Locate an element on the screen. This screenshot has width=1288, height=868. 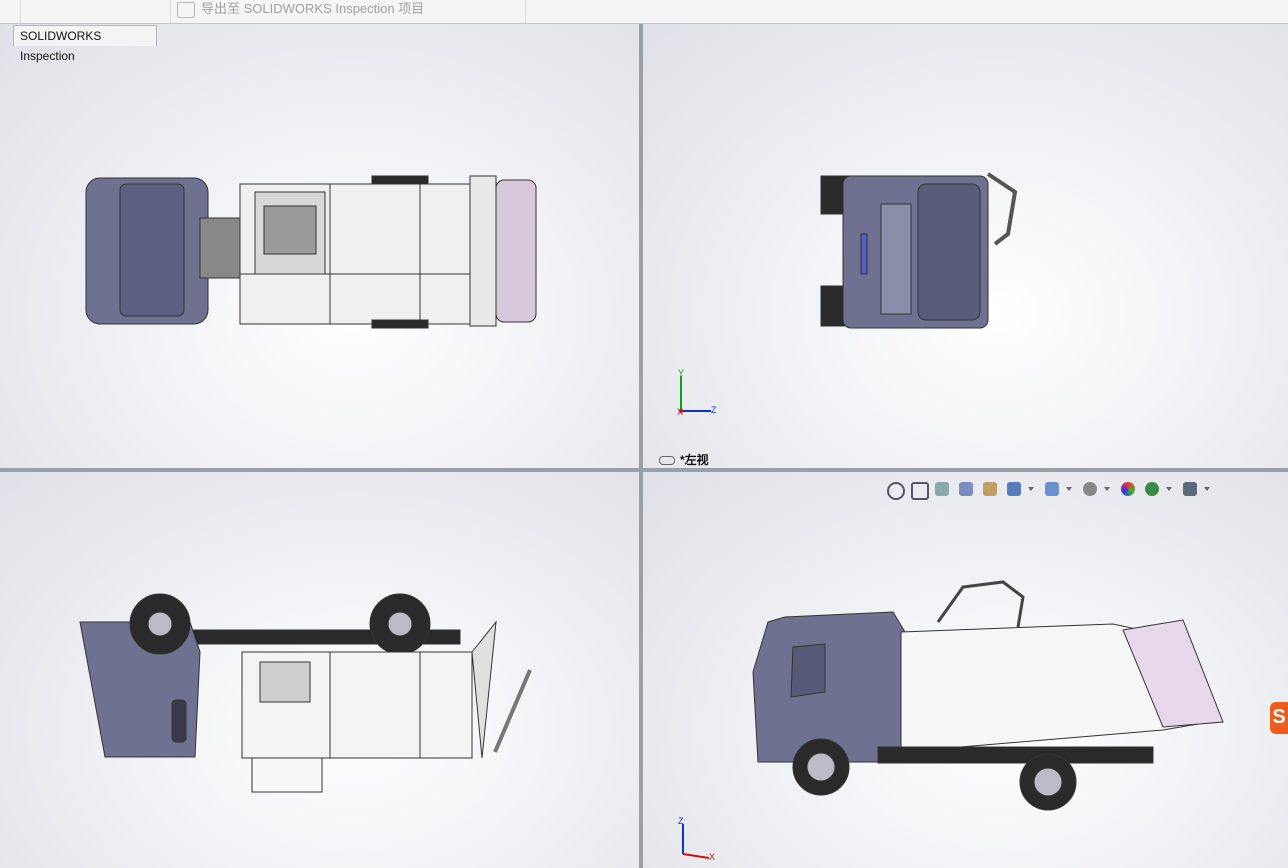
export-inspection-button: 导出至 SOLIDWORKS Inspection 项目 is located at coordinates (348, 11).